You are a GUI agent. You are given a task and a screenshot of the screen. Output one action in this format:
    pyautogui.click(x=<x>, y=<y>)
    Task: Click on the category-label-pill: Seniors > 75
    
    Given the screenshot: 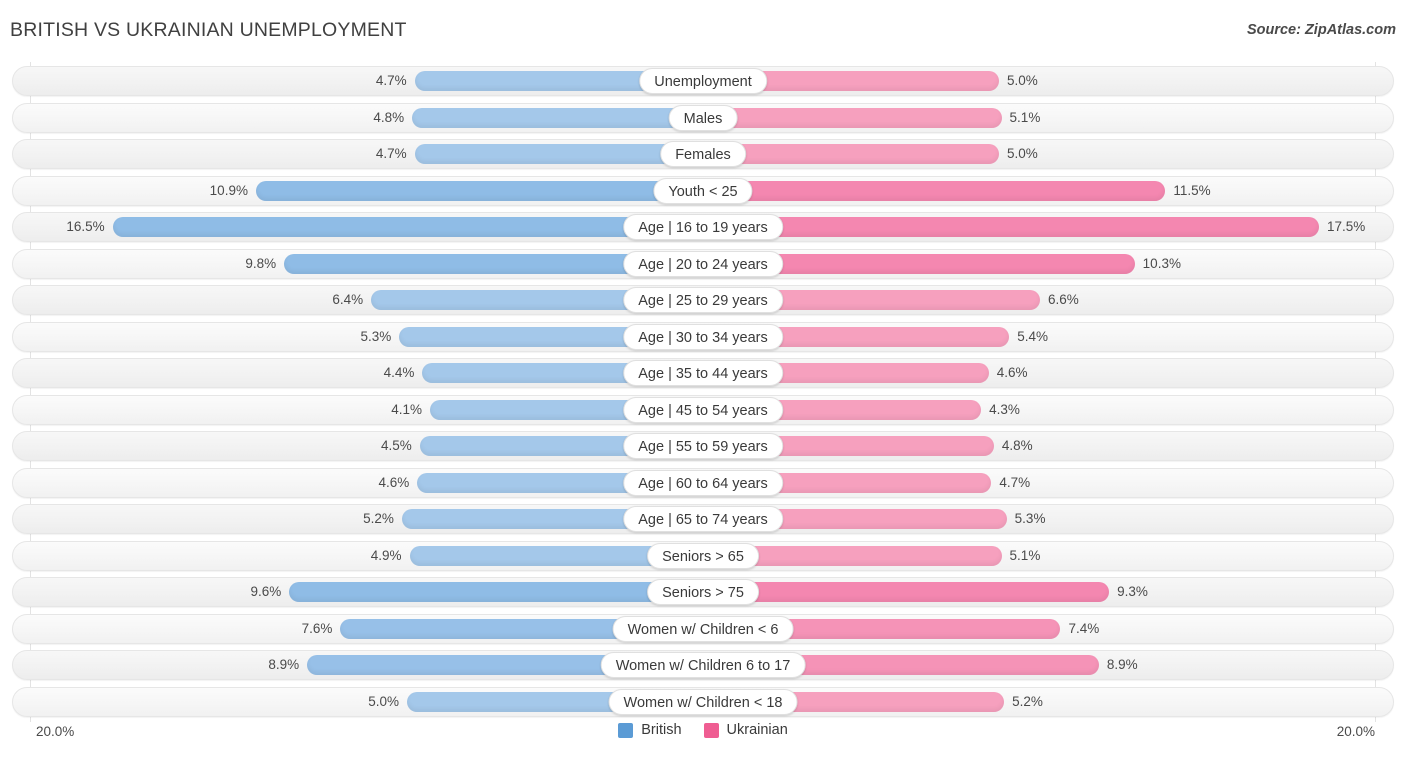 What is the action you would take?
    pyautogui.click(x=703, y=592)
    